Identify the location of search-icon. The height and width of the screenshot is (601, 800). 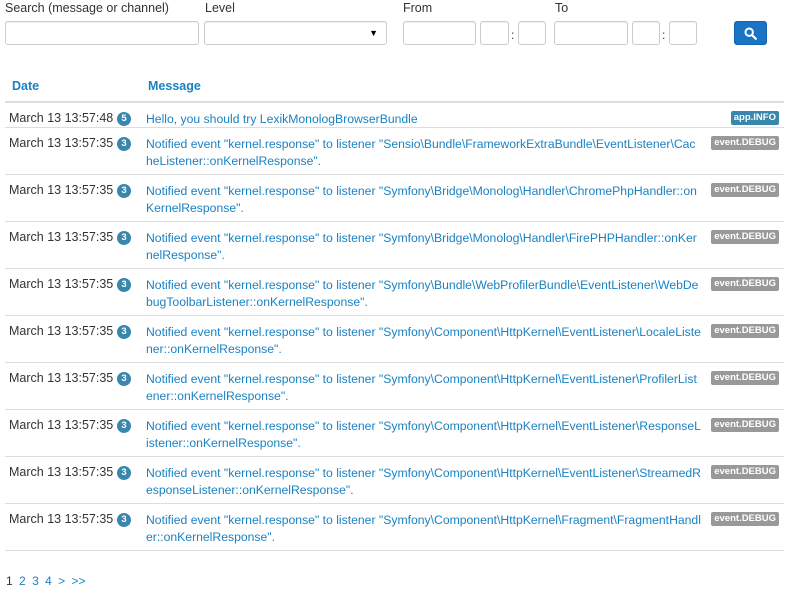
(750, 33).